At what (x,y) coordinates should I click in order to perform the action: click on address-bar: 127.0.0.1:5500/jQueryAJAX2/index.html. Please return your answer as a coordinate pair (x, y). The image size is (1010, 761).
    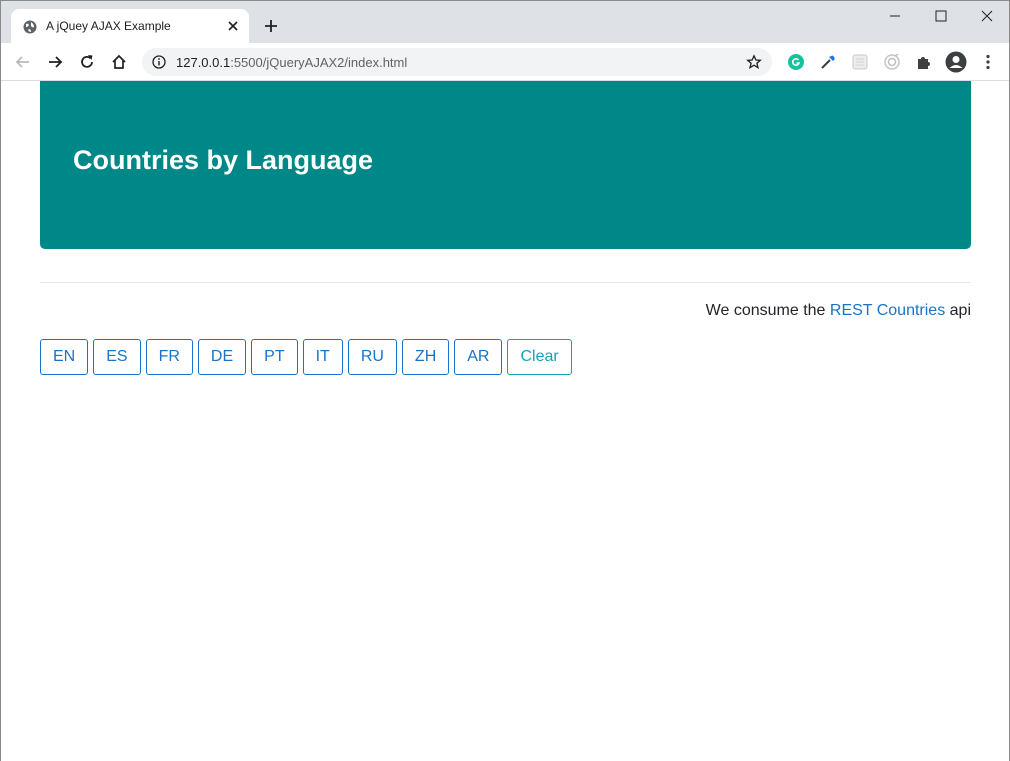
    Looking at the image, I should click on (457, 62).